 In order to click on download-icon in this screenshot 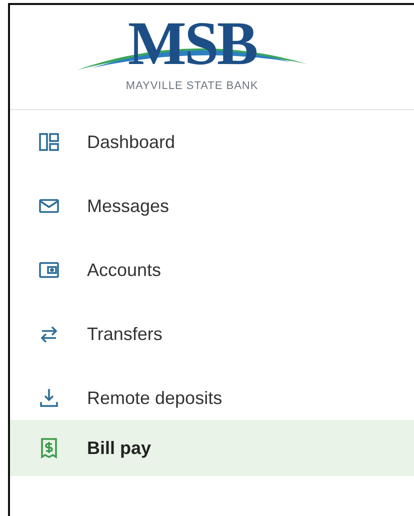, I will do `click(49, 398)`.